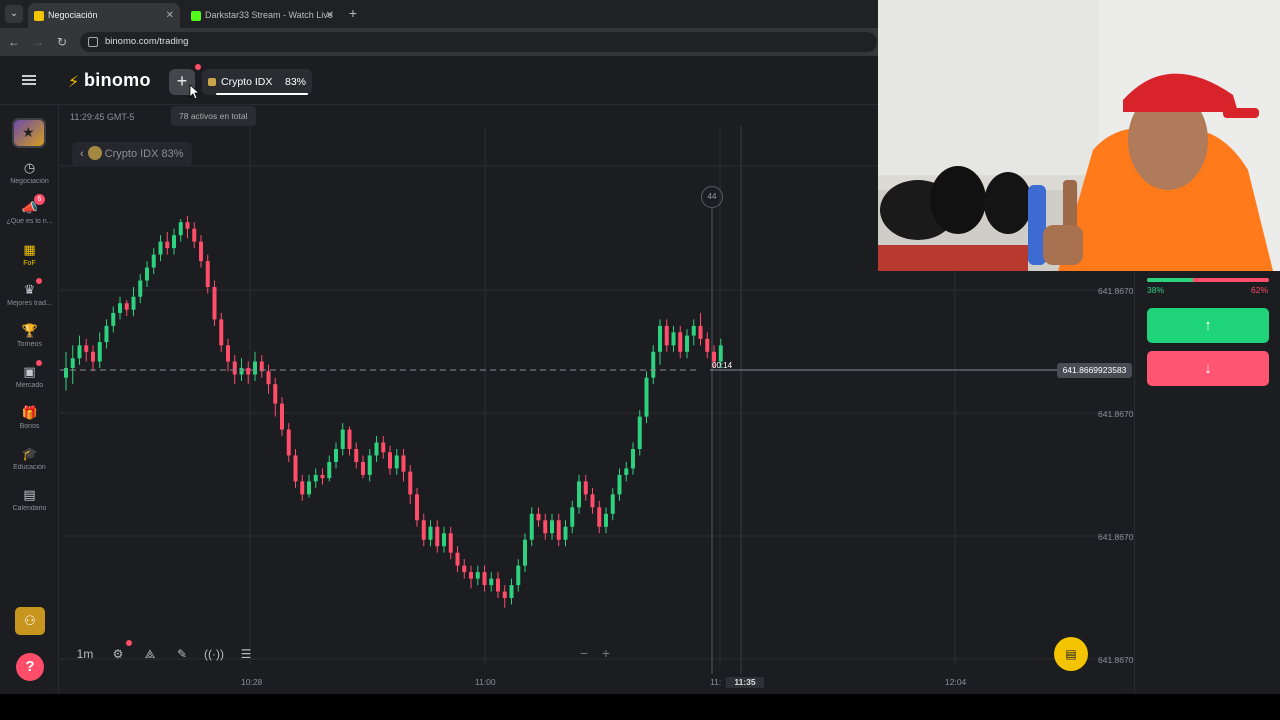 The height and width of the screenshot is (720, 1280). Describe the element at coordinates (85, 654) in the screenshot. I see `timeframe-button: 1m` at that location.